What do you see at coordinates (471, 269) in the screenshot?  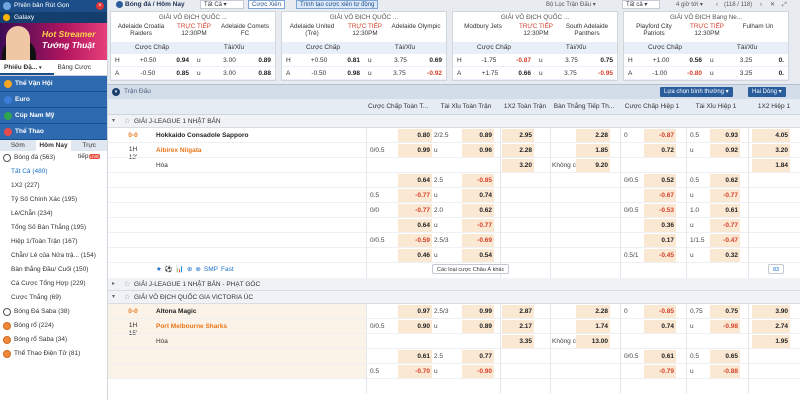 I see `more-asian-bets-button: Các loại cược Châu Á khác` at bounding box center [471, 269].